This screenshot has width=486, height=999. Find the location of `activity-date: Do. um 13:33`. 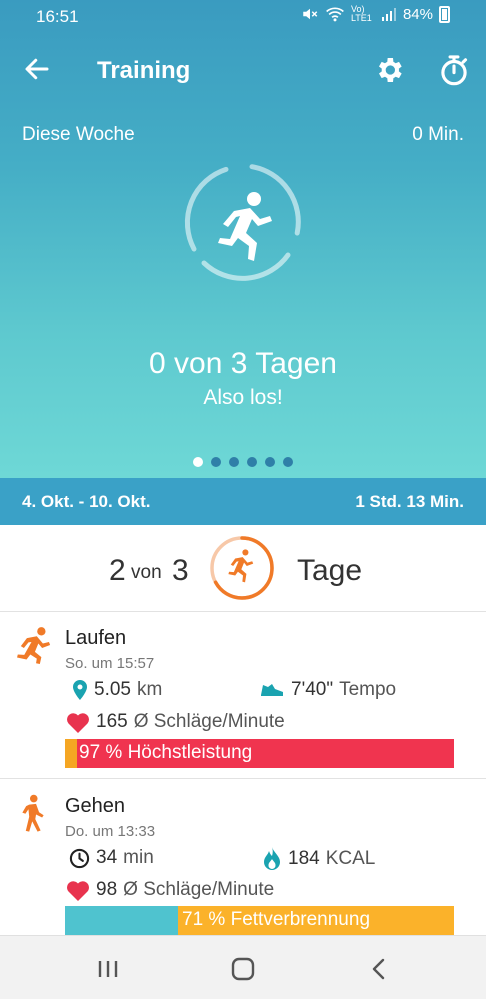

activity-date: Do. um 13:33 is located at coordinates (110, 831).